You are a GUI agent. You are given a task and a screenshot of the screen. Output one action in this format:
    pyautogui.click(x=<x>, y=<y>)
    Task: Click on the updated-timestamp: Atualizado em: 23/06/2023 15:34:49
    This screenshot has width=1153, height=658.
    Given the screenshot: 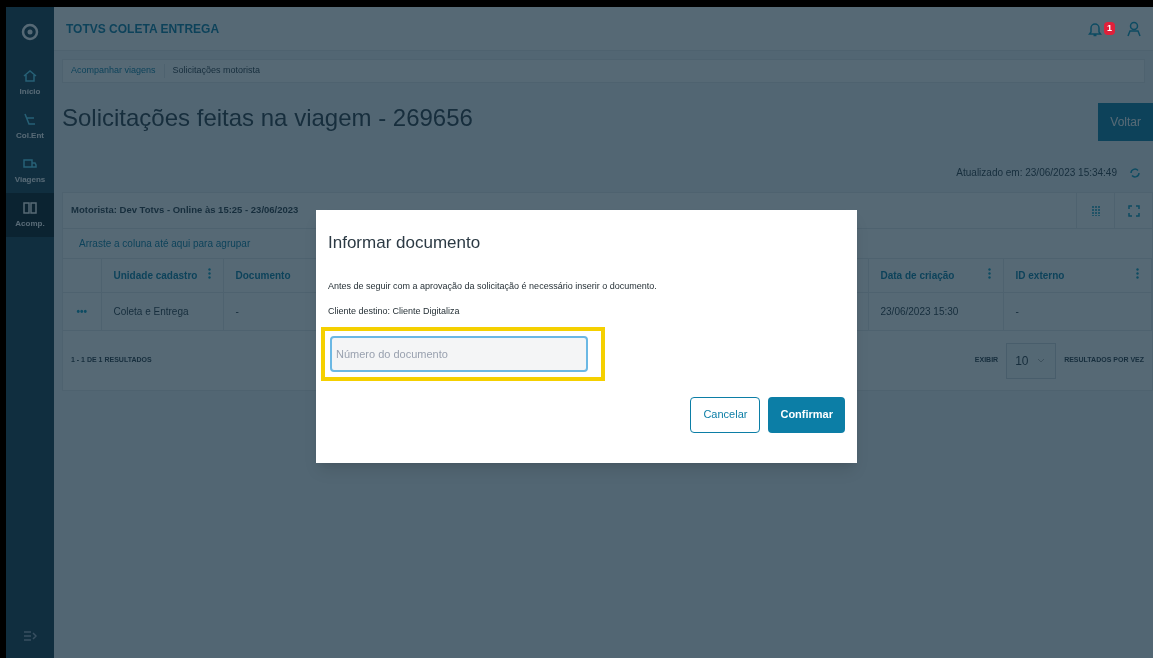 What is the action you would take?
    pyautogui.click(x=1036, y=173)
    